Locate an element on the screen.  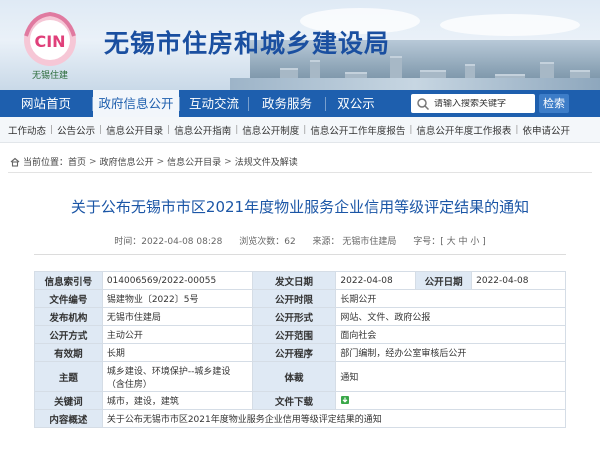
main-nav: 网站首页 政府信息公开 互动交流 政务服务 双公示 检索 is located at coordinates (300, 103).